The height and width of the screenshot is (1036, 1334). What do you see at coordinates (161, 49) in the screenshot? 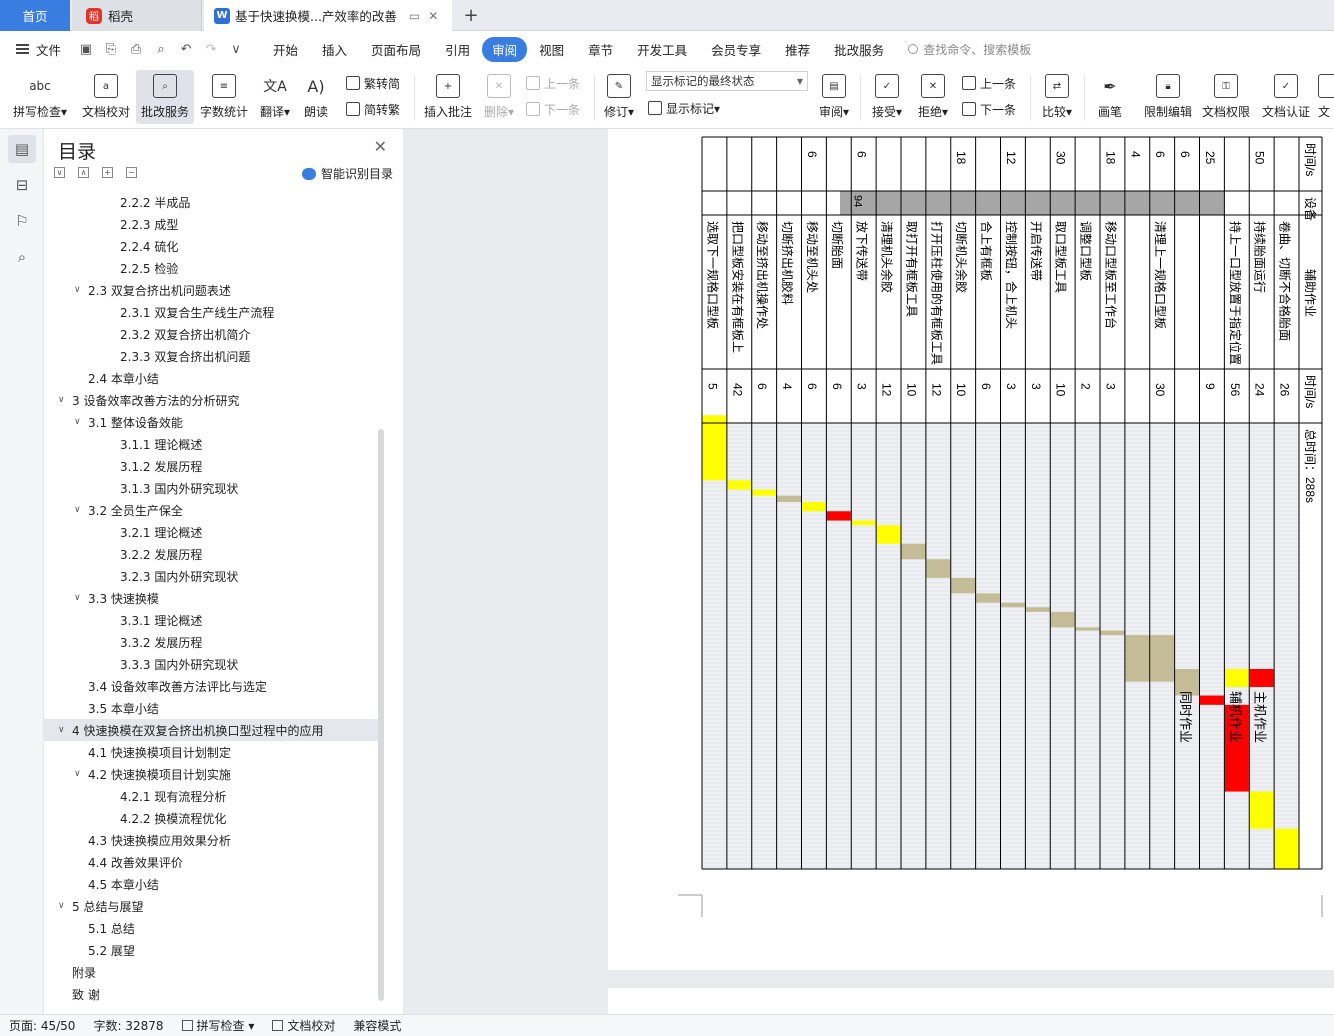
I see `print-preview-icon: ⌕` at bounding box center [161, 49].